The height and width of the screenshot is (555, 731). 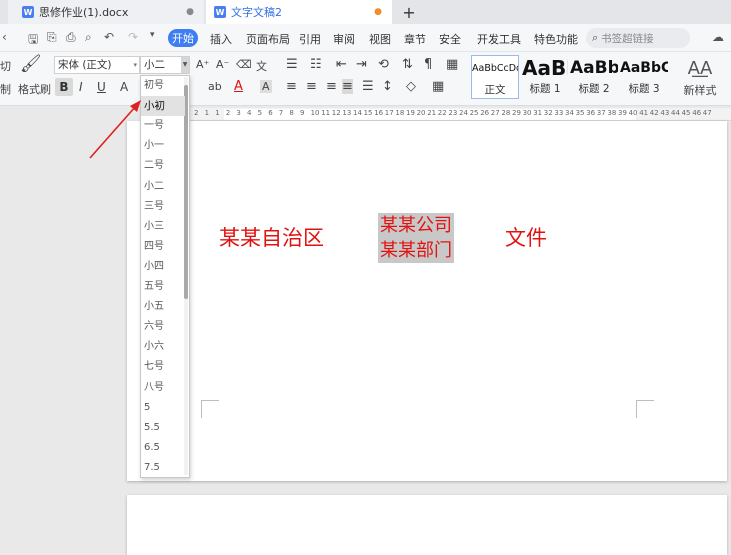 I want to click on borders-icon: ▦, so click(x=438, y=86).